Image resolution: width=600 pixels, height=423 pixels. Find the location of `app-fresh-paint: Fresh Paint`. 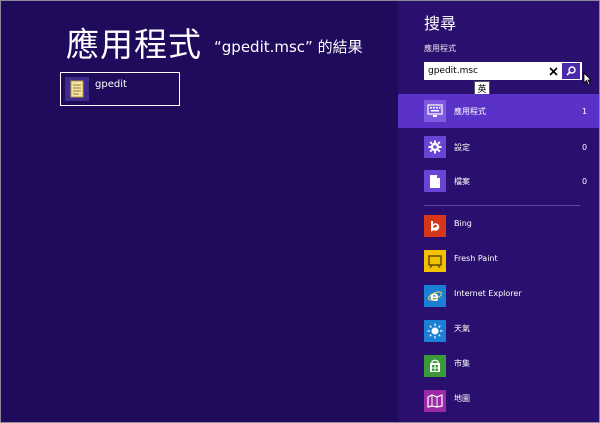

app-fresh-paint: Fresh Paint is located at coordinates (499, 261).